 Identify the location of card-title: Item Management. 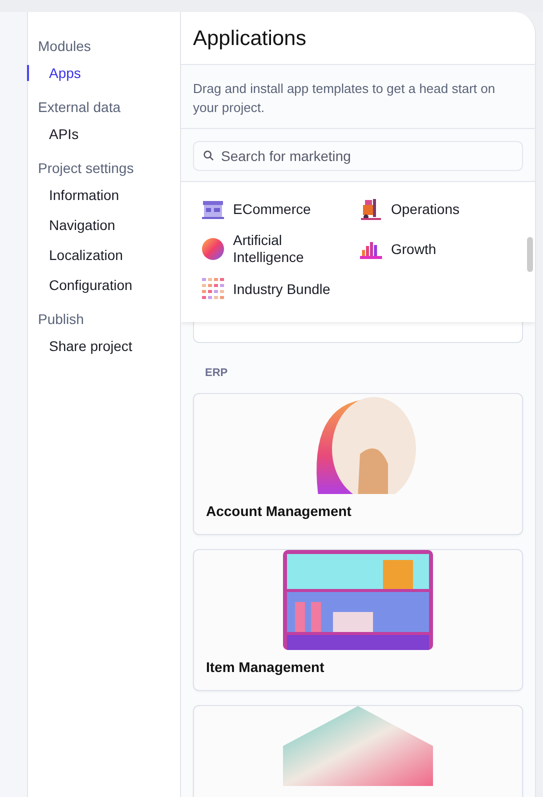
(266, 666).